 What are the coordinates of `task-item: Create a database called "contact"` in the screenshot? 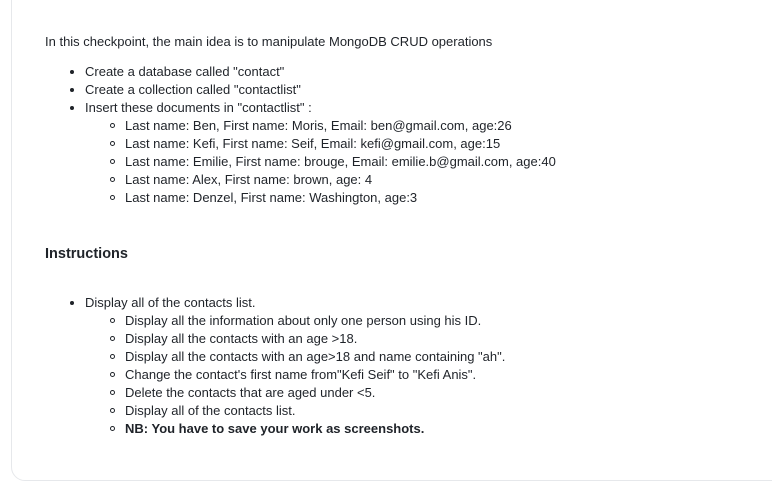 It's located at (300, 72).